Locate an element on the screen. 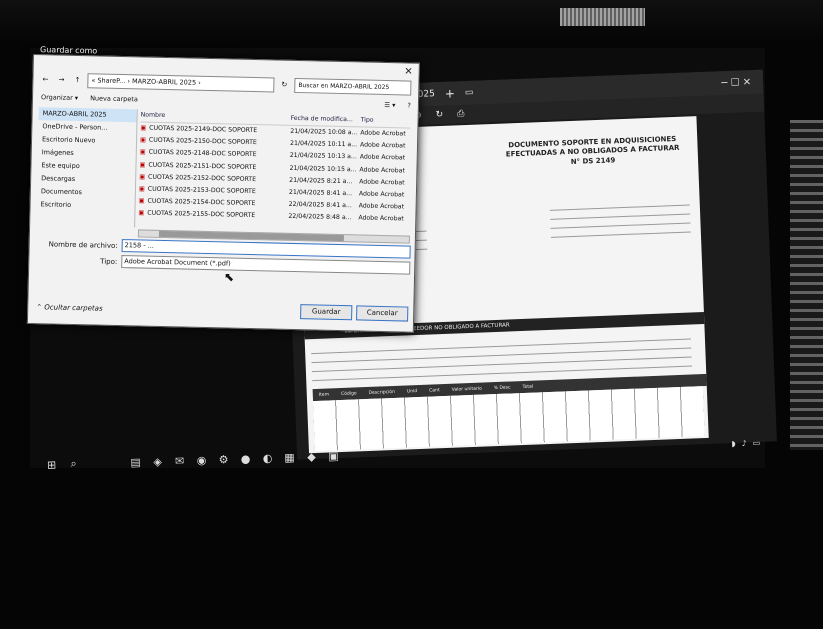 The width and height of the screenshot is (823, 629). mail-icon: ✉ is located at coordinates (179, 461).